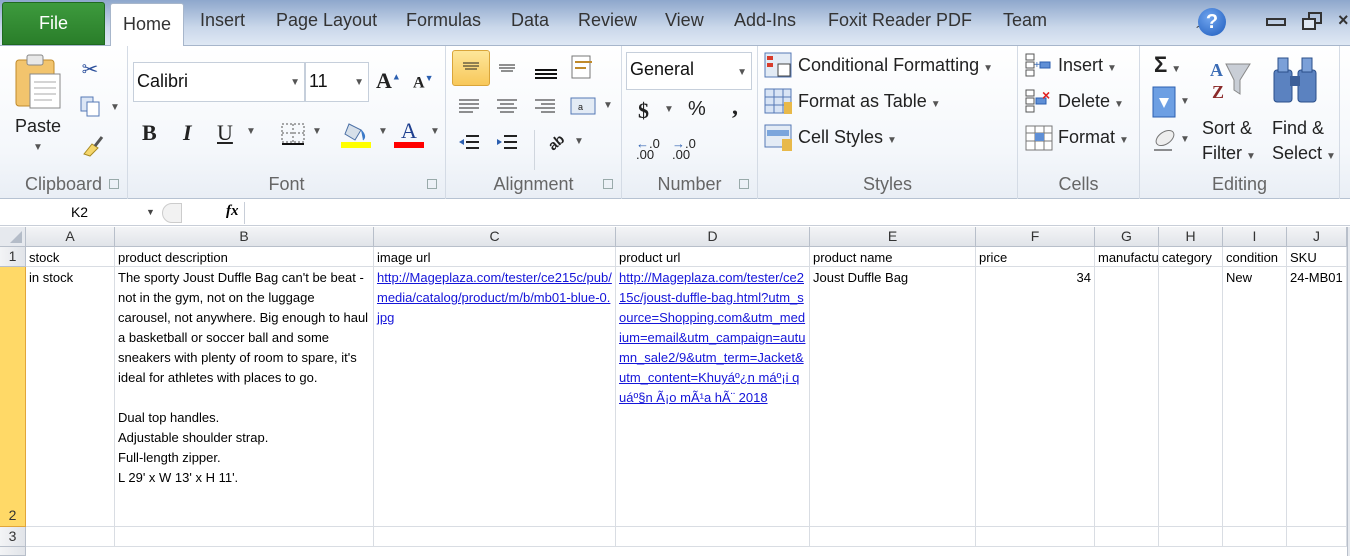  What do you see at coordinates (251, 131) in the screenshot?
I see `underline-dropdown-icon: ▼` at bounding box center [251, 131].